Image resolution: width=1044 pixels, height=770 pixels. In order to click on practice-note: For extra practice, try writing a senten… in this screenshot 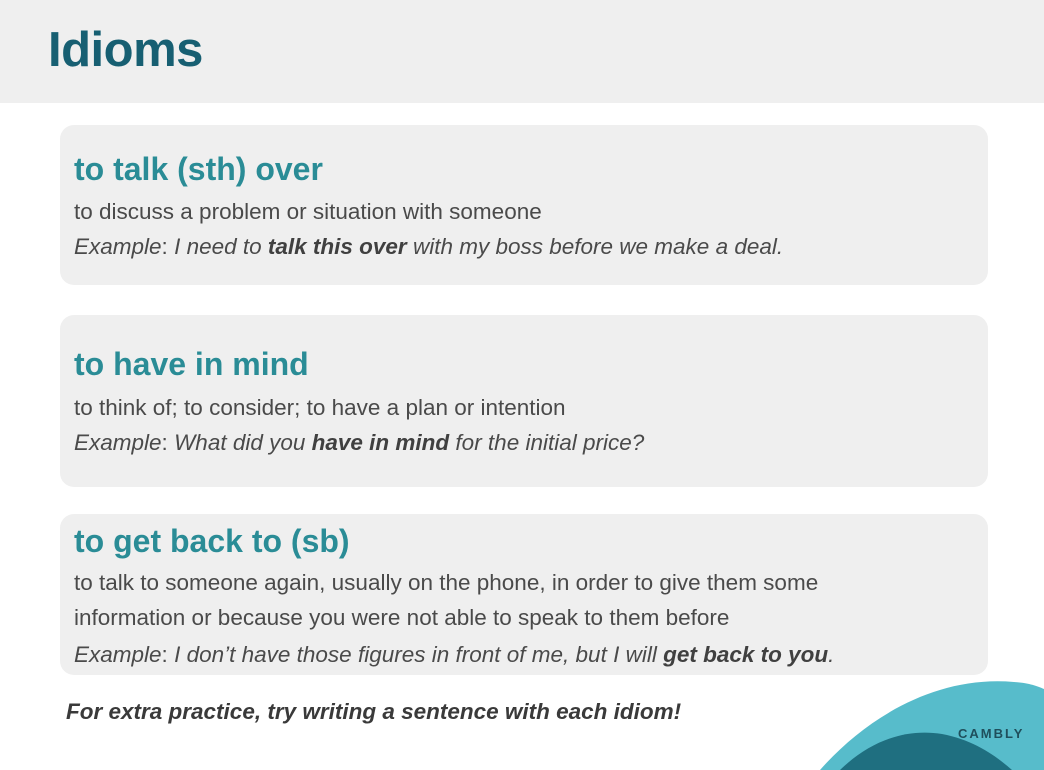, I will do `click(374, 711)`.